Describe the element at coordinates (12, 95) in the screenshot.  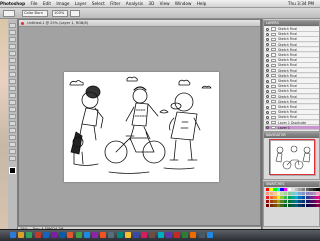
I see `eraser-tool-icon` at that location.